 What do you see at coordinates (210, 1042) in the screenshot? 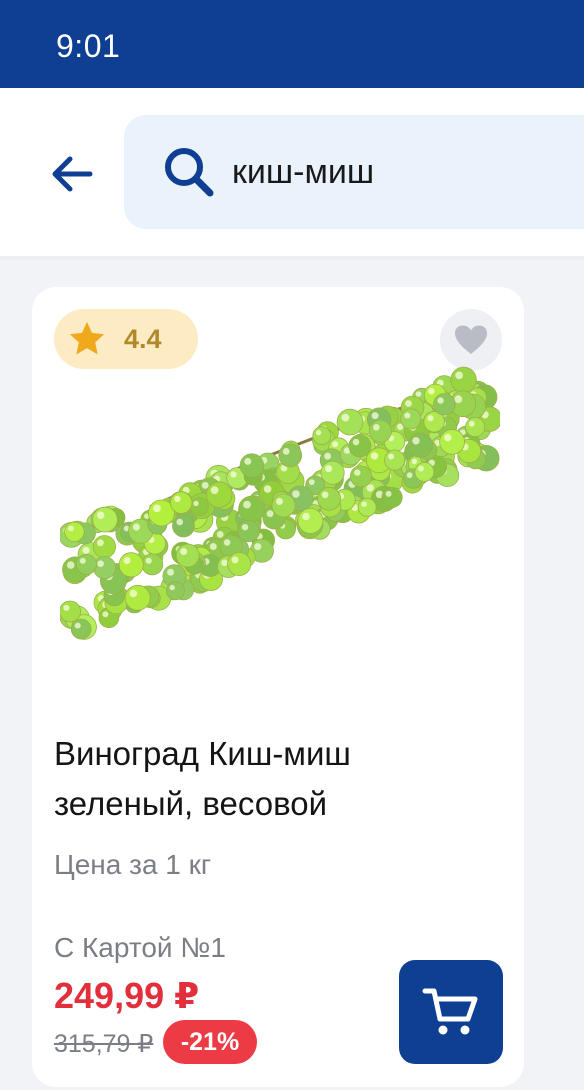
I see `discount-badge: -21%` at bounding box center [210, 1042].